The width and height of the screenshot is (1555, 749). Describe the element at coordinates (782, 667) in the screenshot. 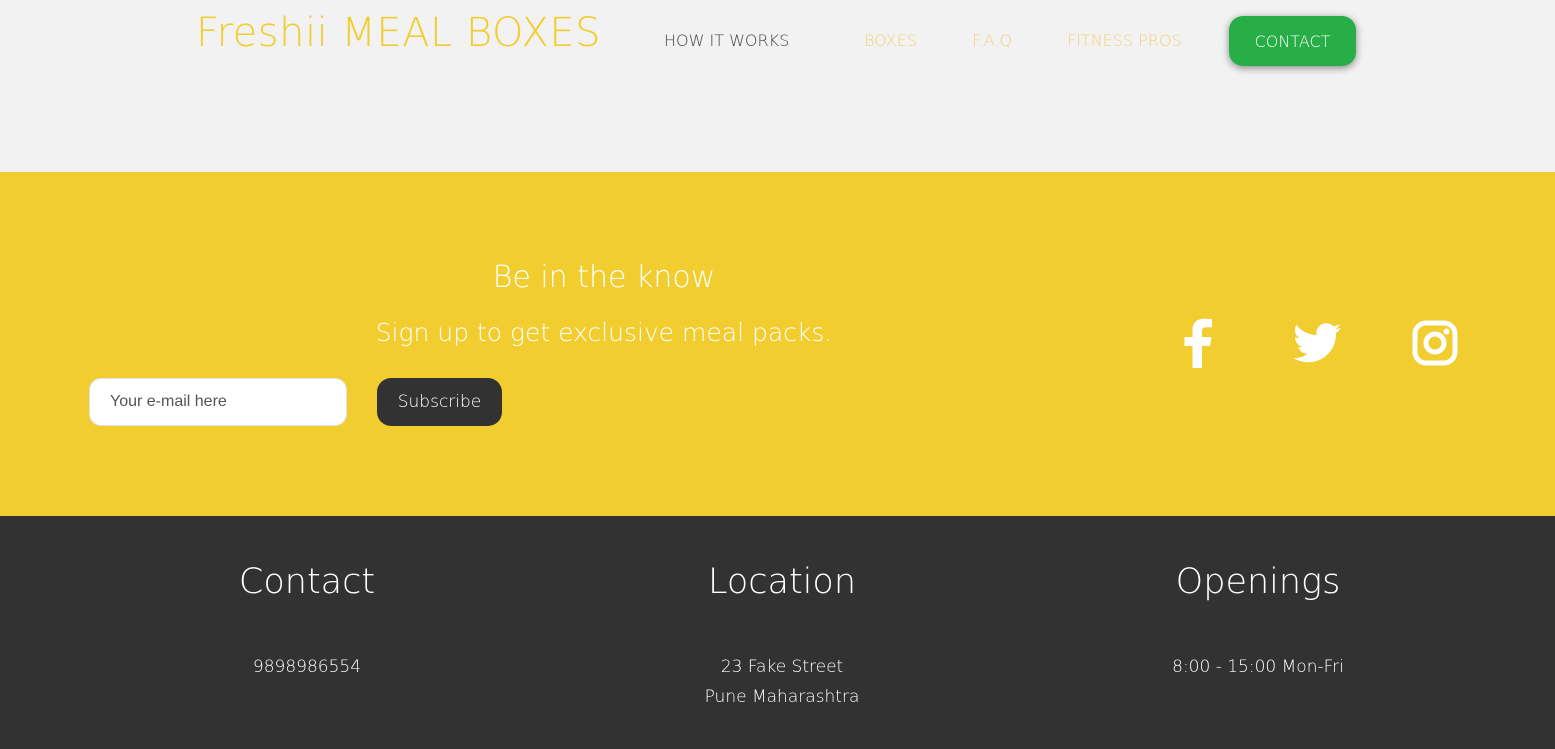

I see `location-street: 23 Fake Street` at that location.